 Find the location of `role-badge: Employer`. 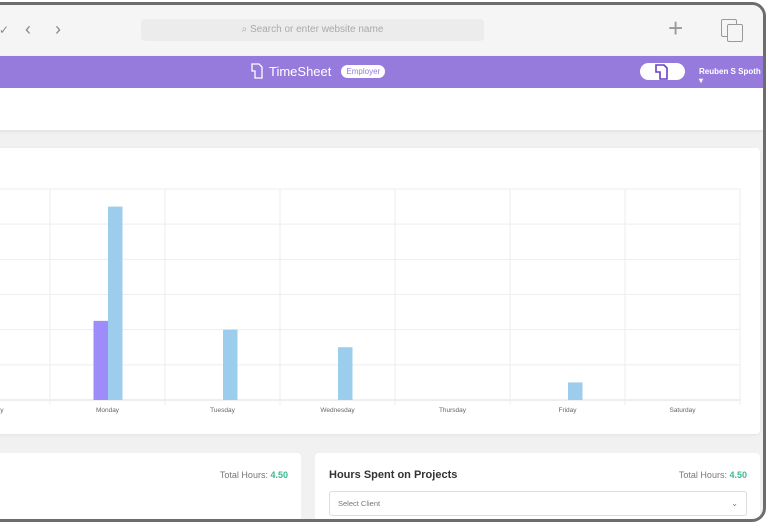

role-badge: Employer is located at coordinates (363, 71).